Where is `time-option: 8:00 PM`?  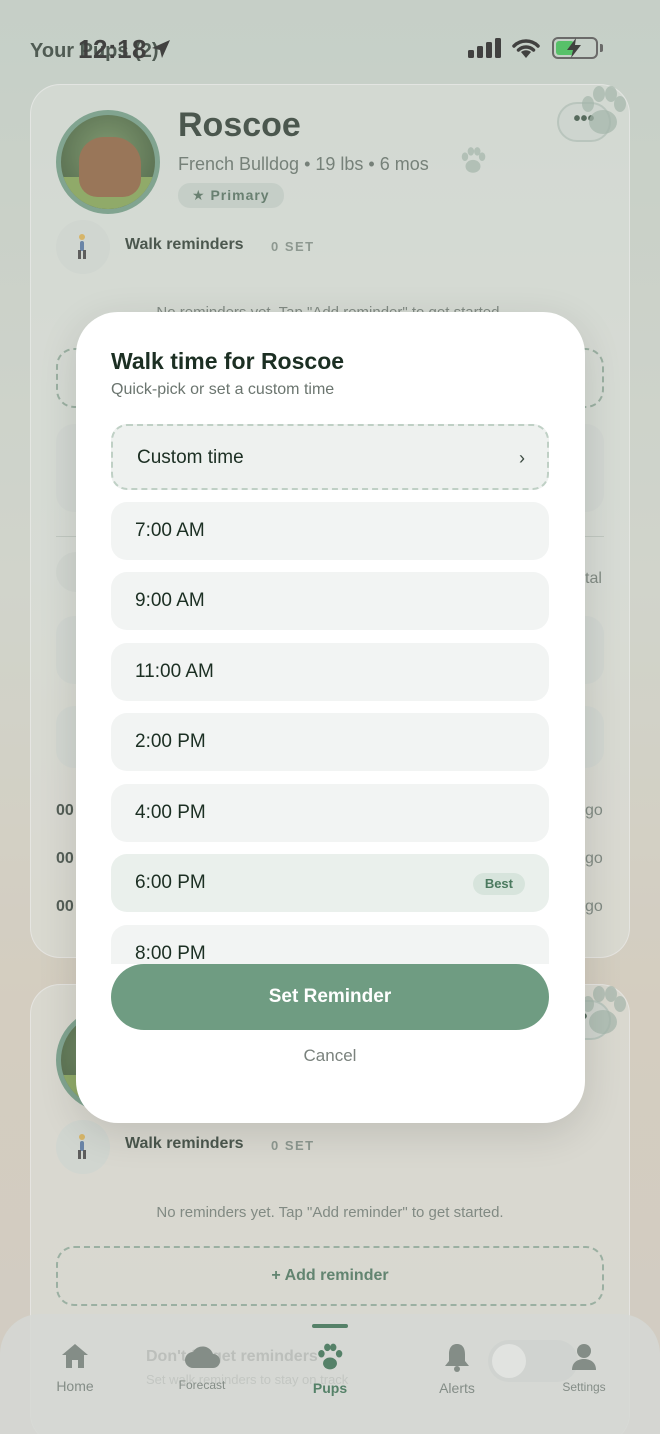 time-option: 8:00 PM is located at coordinates (330, 944).